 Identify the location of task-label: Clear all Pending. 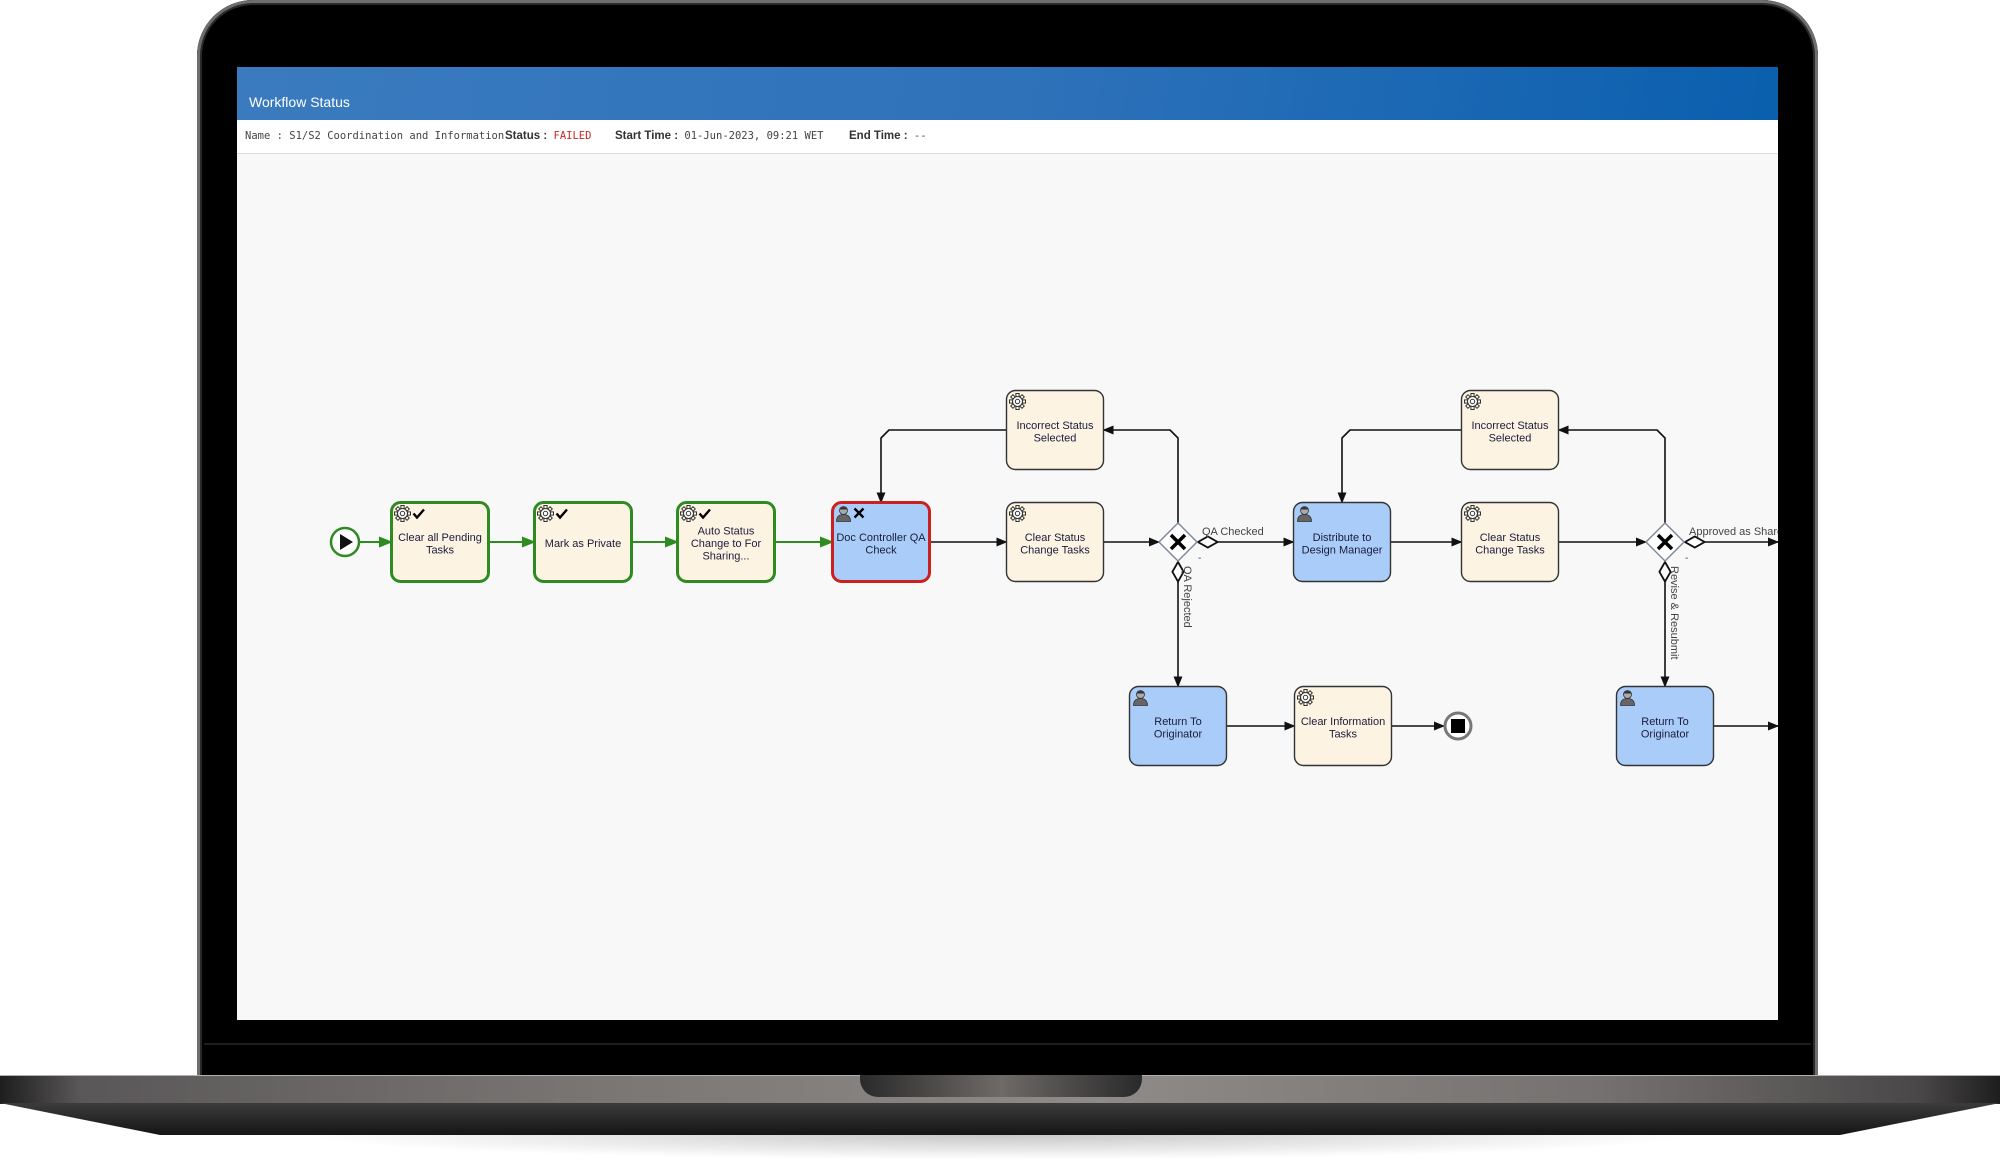
(440, 538).